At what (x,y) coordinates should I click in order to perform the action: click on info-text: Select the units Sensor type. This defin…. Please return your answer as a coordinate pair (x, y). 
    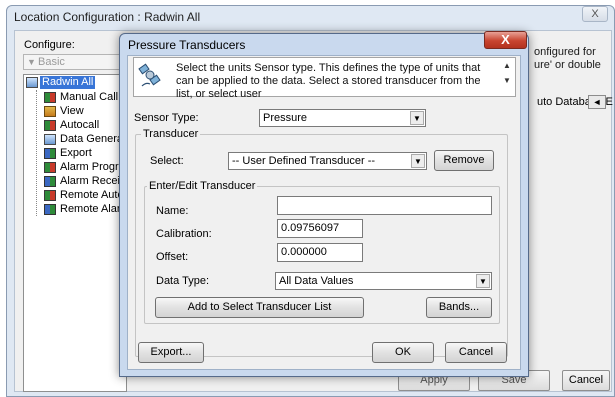
    Looking at the image, I should click on (328, 81).